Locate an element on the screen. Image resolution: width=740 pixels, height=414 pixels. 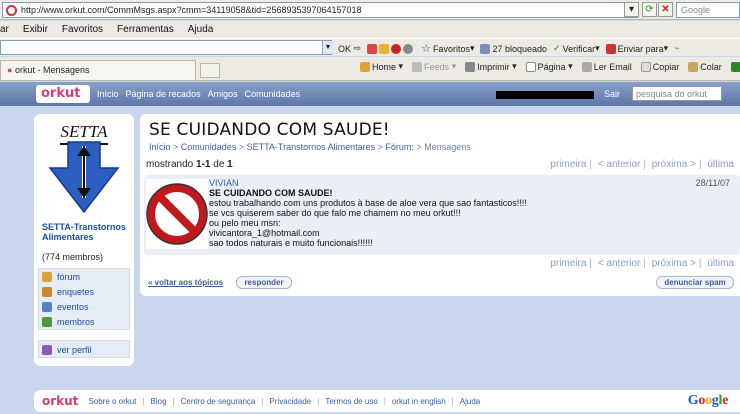
stop-icon: ✕ is located at coordinates (665, 9).